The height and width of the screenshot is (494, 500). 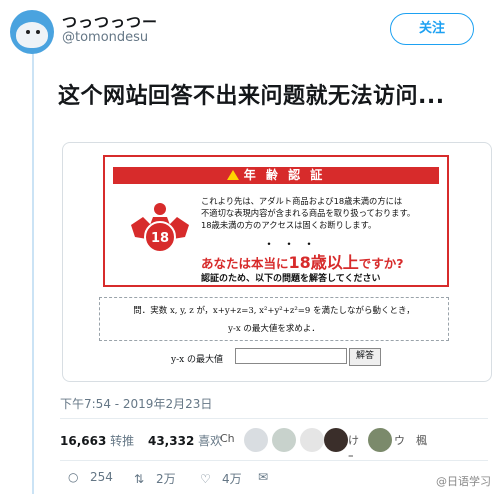 What do you see at coordinates (291, 279) in the screenshot?
I see `verification-instruction: 認証のため、以下の問題を解答してください` at bounding box center [291, 279].